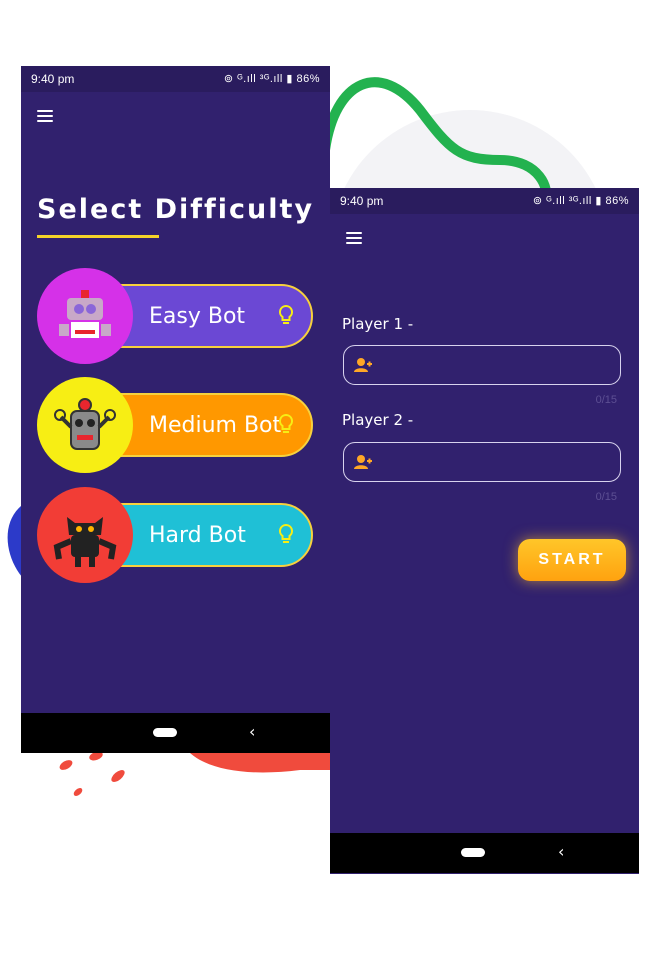 The width and height of the screenshot is (660, 960). What do you see at coordinates (176, 209) in the screenshot?
I see `page-title: Select Difficulty` at bounding box center [176, 209].